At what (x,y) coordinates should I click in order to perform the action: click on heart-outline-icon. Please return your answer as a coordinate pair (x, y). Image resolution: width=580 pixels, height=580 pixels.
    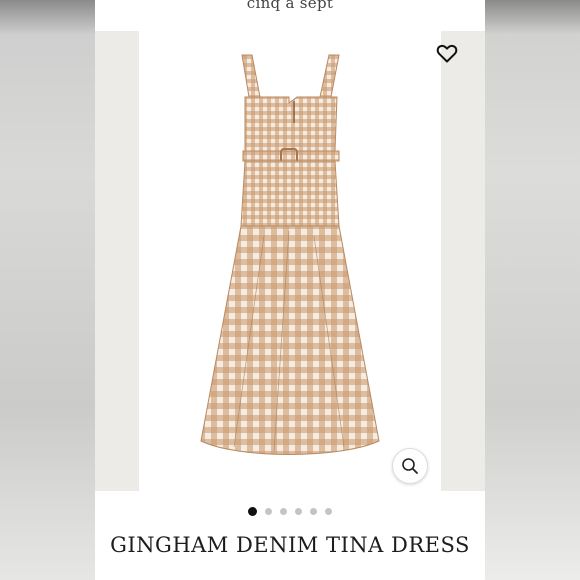
    Looking at the image, I should click on (447, 53).